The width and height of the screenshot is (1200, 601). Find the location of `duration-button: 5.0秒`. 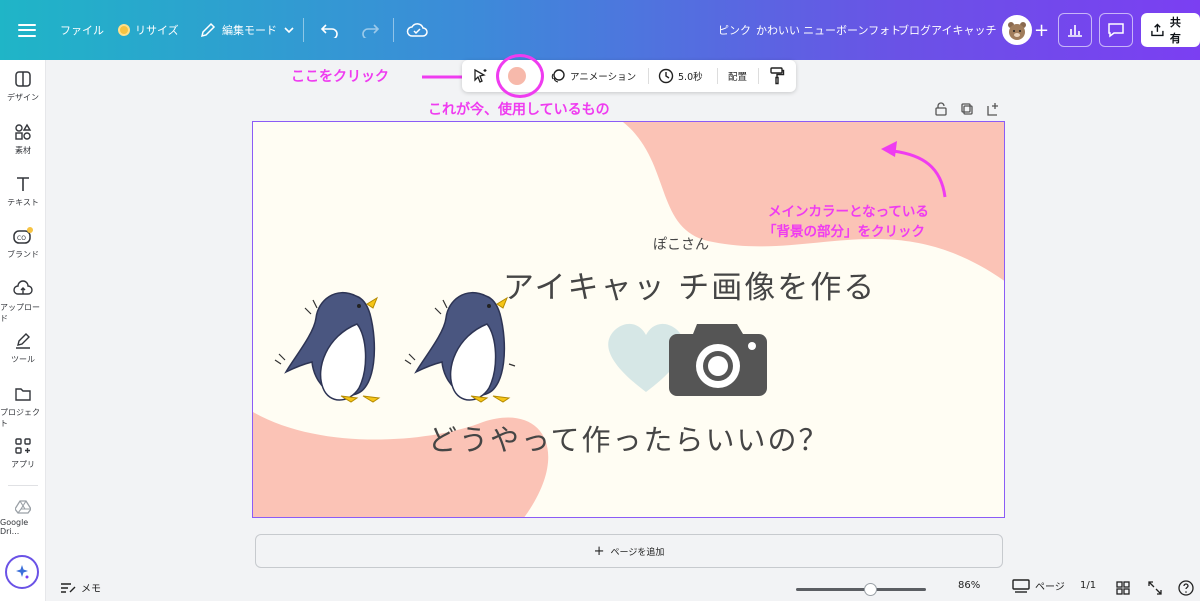

duration-button: 5.0秒 is located at coordinates (680, 76).